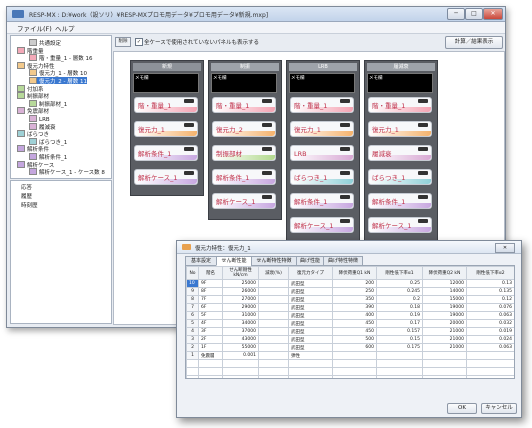 The width and height of the screenshot is (532, 428). What do you see at coordinates (65, 28) in the screenshot?
I see `menu-help: ヘルプ` at bounding box center [65, 28].